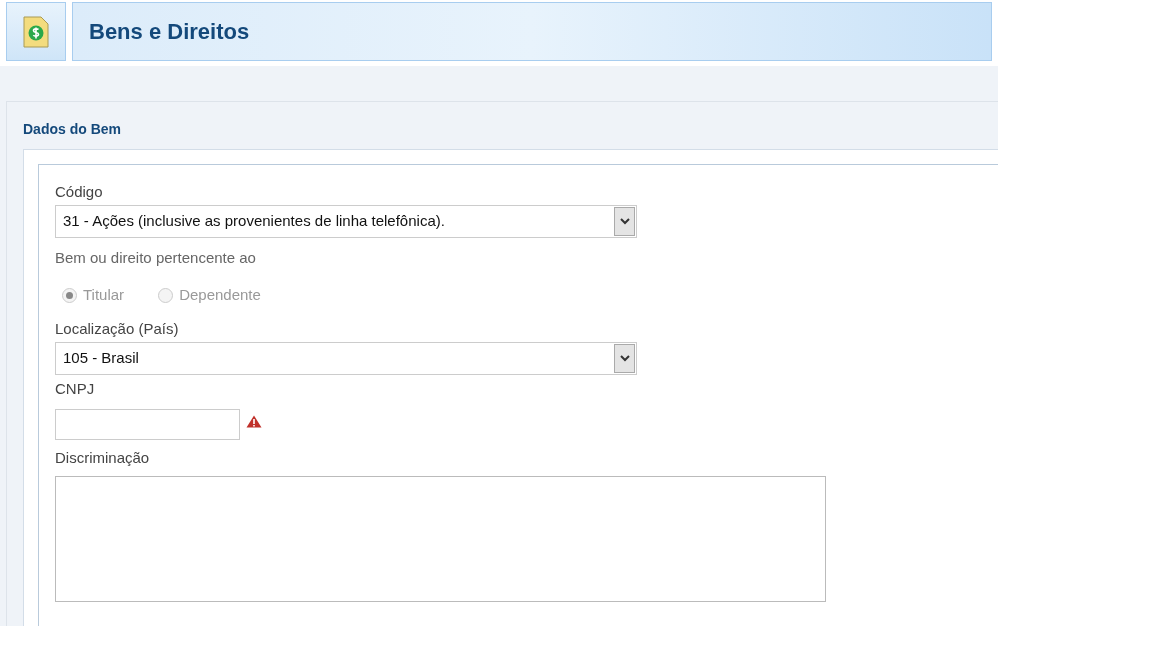 The height and width of the screenshot is (648, 1152). Describe the element at coordinates (103, 457) in the screenshot. I see `field-label: Discriminação` at that location.